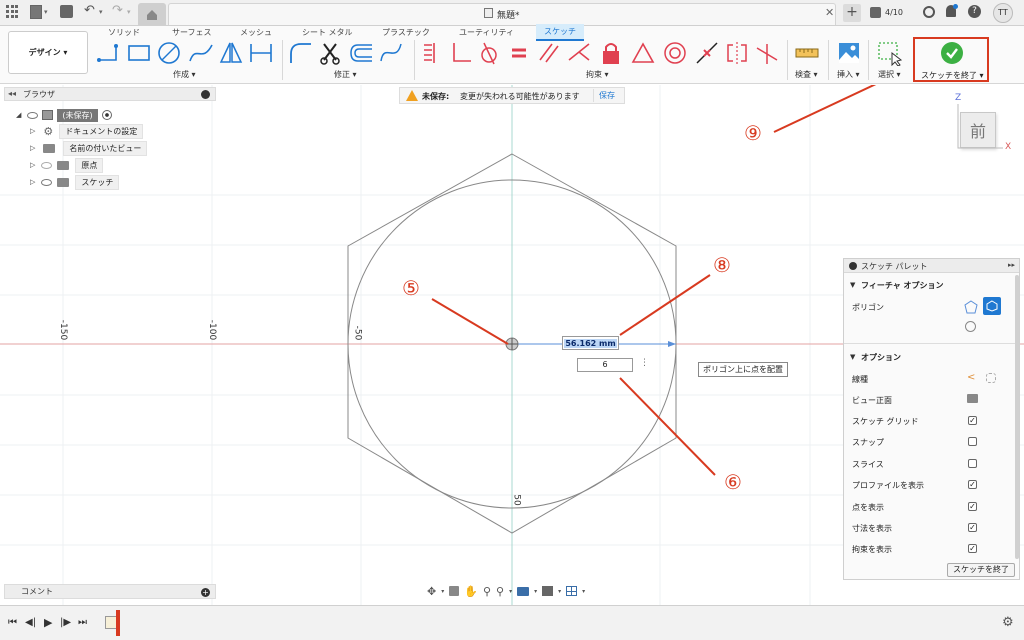 The height and width of the screenshot is (640, 1024). I want to click on viewports-dropdown-icon: ▾, so click(583, 591).